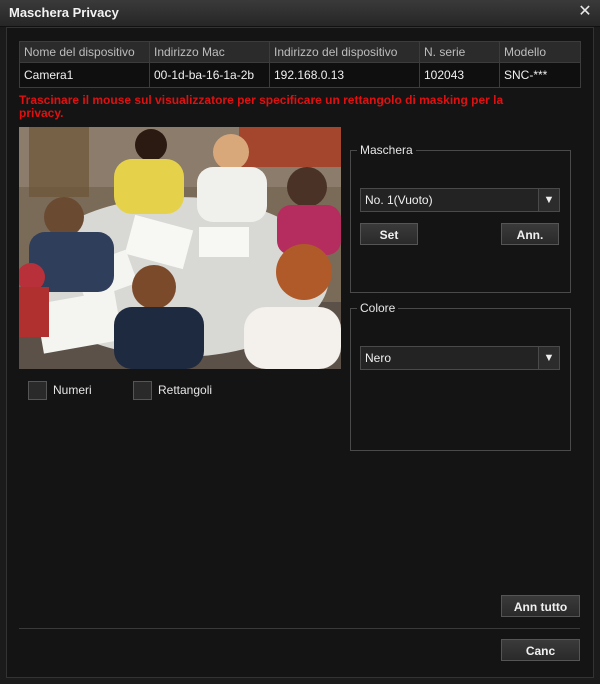 The width and height of the screenshot is (600, 684). What do you see at coordinates (344, 52) in the screenshot?
I see `column-header-address: Indirizzo del dispositivo` at bounding box center [344, 52].